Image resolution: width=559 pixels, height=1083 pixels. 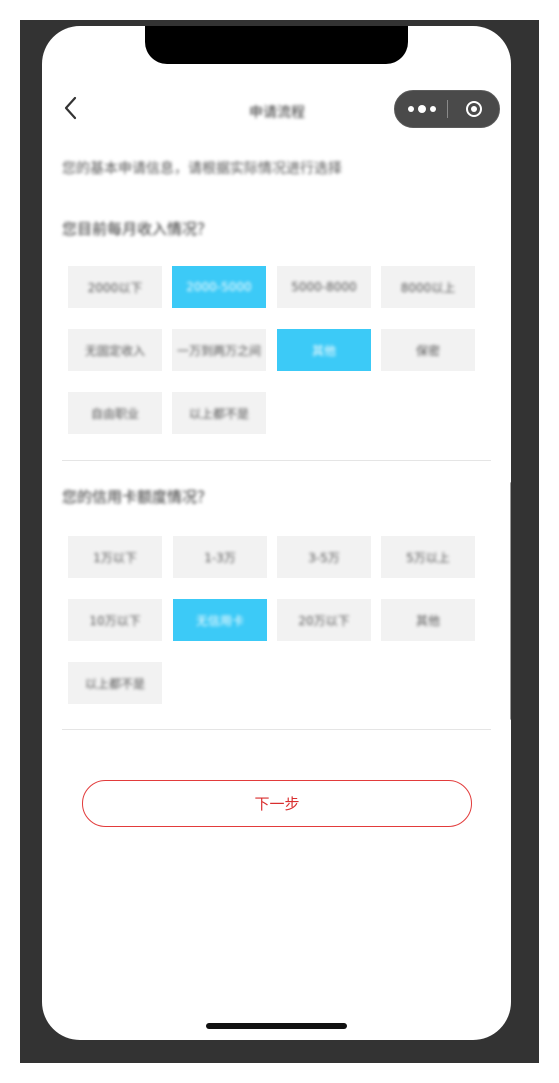 I want to click on scrollbar, so click(x=510, y=601).